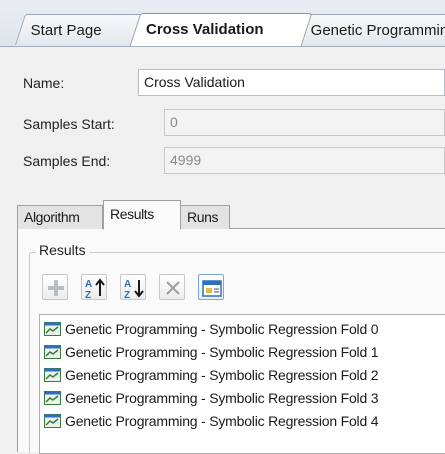 This screenshot has height=454, width=445. I want to click on tab-genetic-programming: Genetic Programming, so click(369, 29).